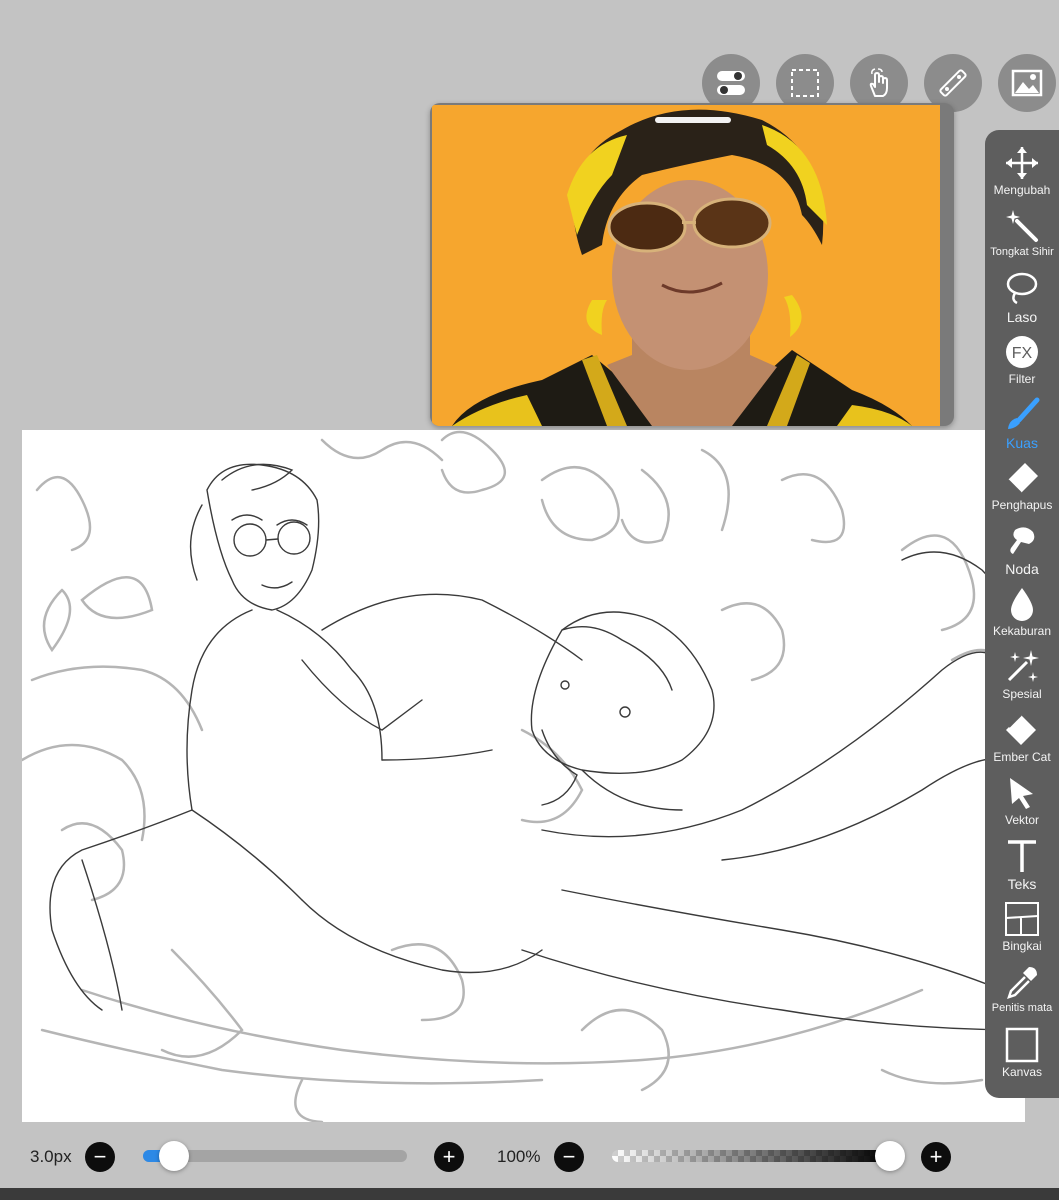  I want to click on tool-label: Kanvas, so click(1022, 1072).